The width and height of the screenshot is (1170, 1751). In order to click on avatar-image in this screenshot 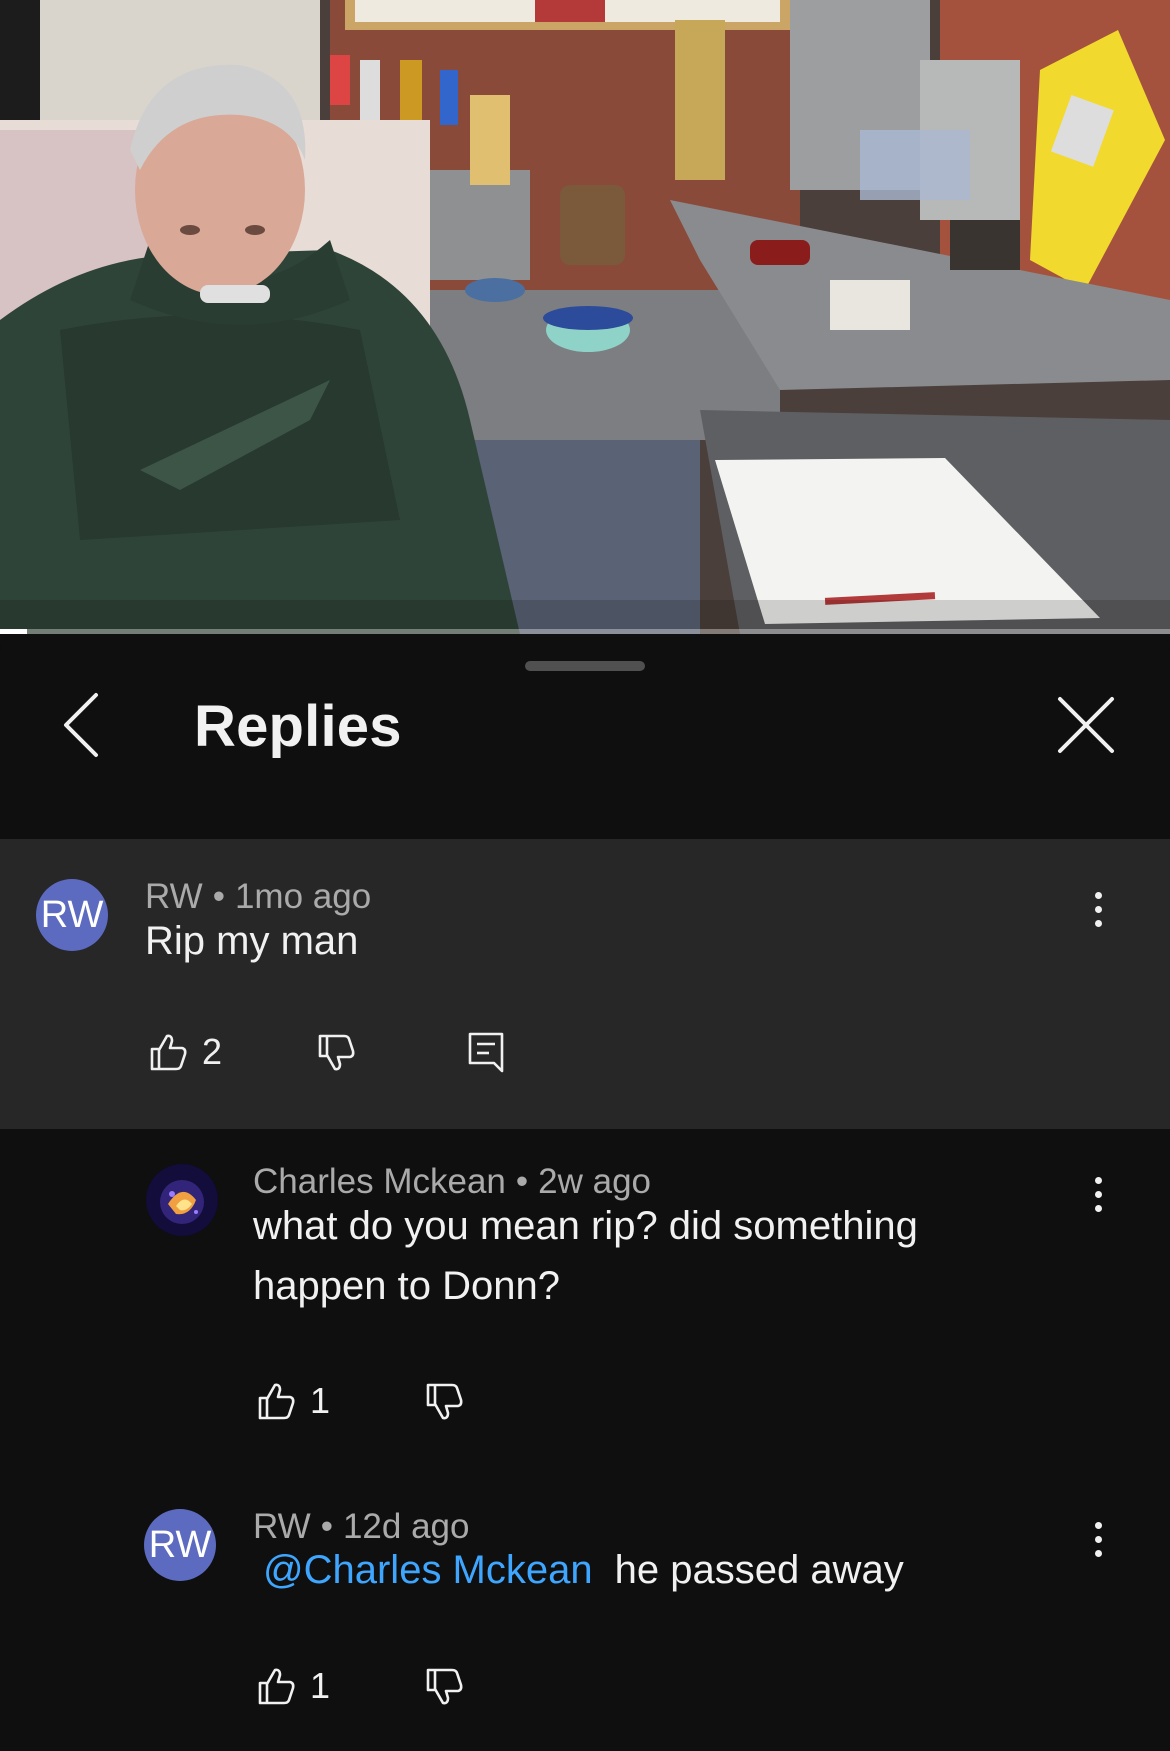, I will do `click(182, 1200)`.